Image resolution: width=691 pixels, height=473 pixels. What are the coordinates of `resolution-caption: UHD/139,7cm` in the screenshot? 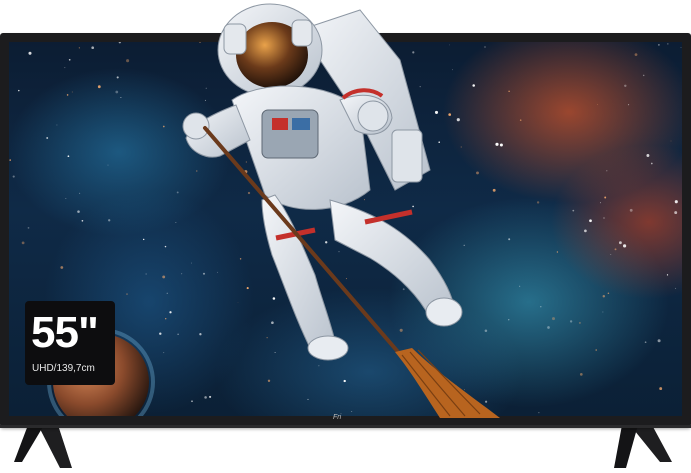 It's located at (63, 368).